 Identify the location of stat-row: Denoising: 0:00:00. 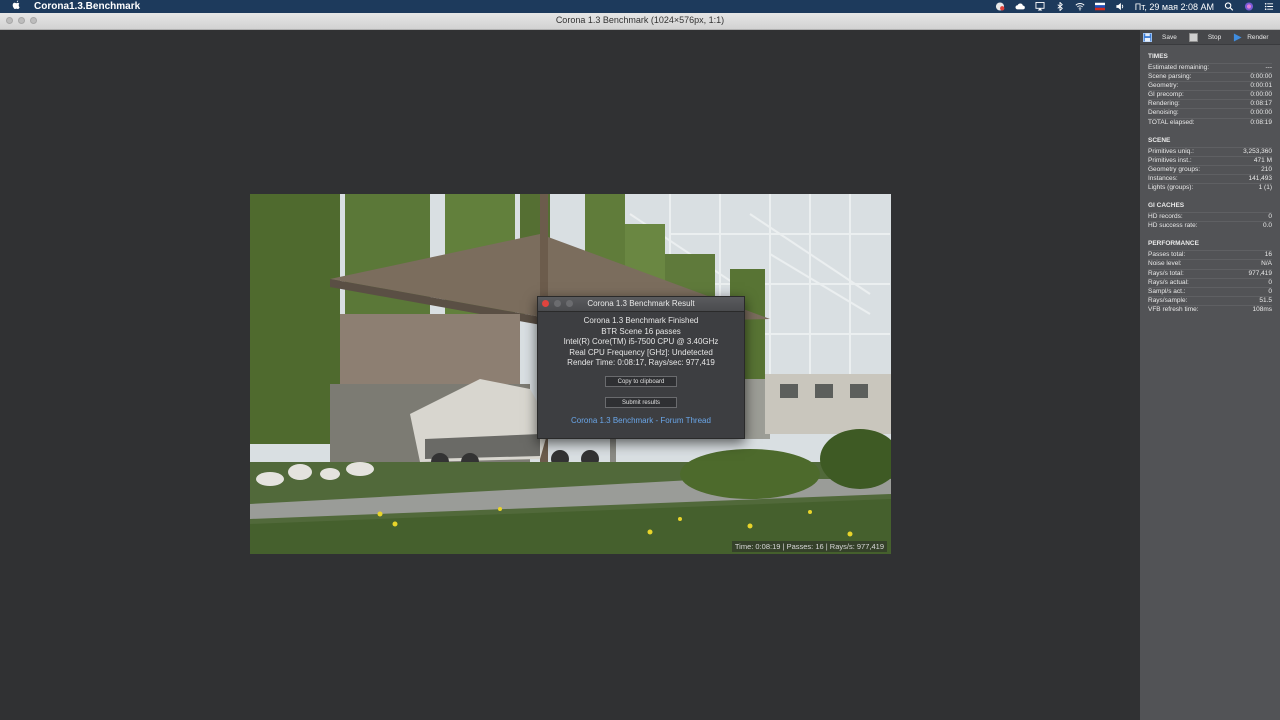
(1210, 112).